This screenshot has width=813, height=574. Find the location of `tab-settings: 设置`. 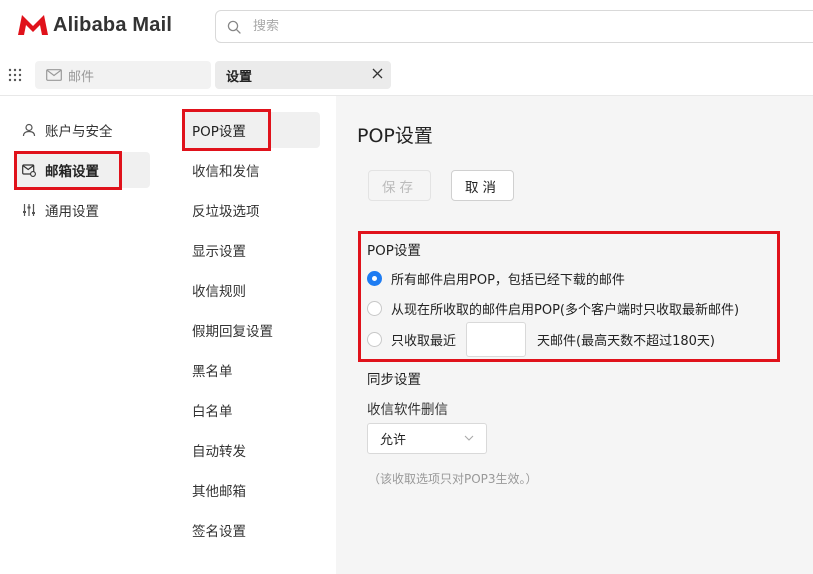

tab-settings: 设置 is located at coordinates (303, 75).